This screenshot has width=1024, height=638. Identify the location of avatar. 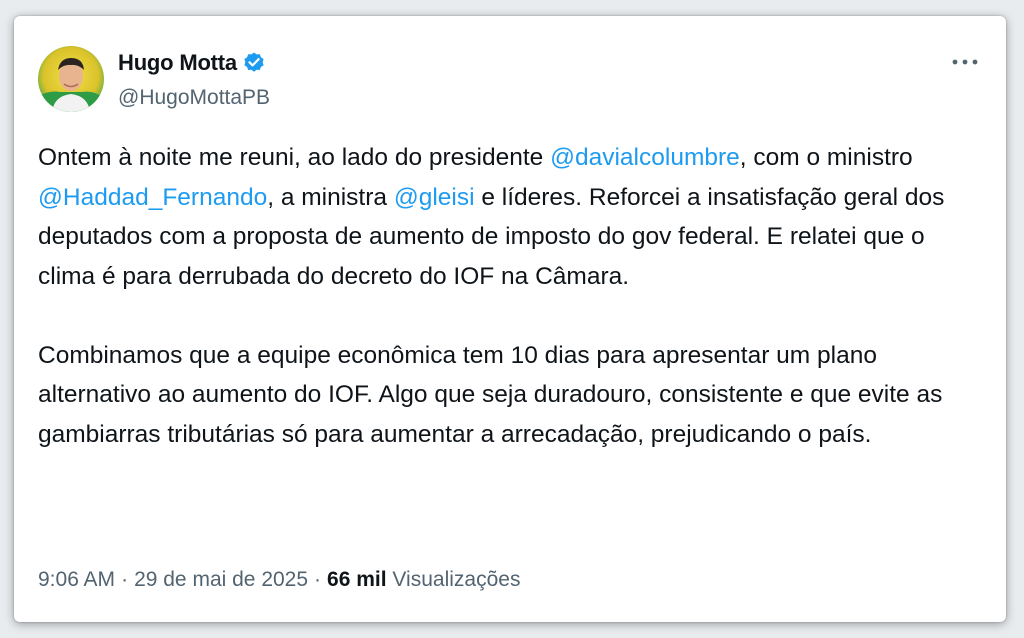
(71, 79).